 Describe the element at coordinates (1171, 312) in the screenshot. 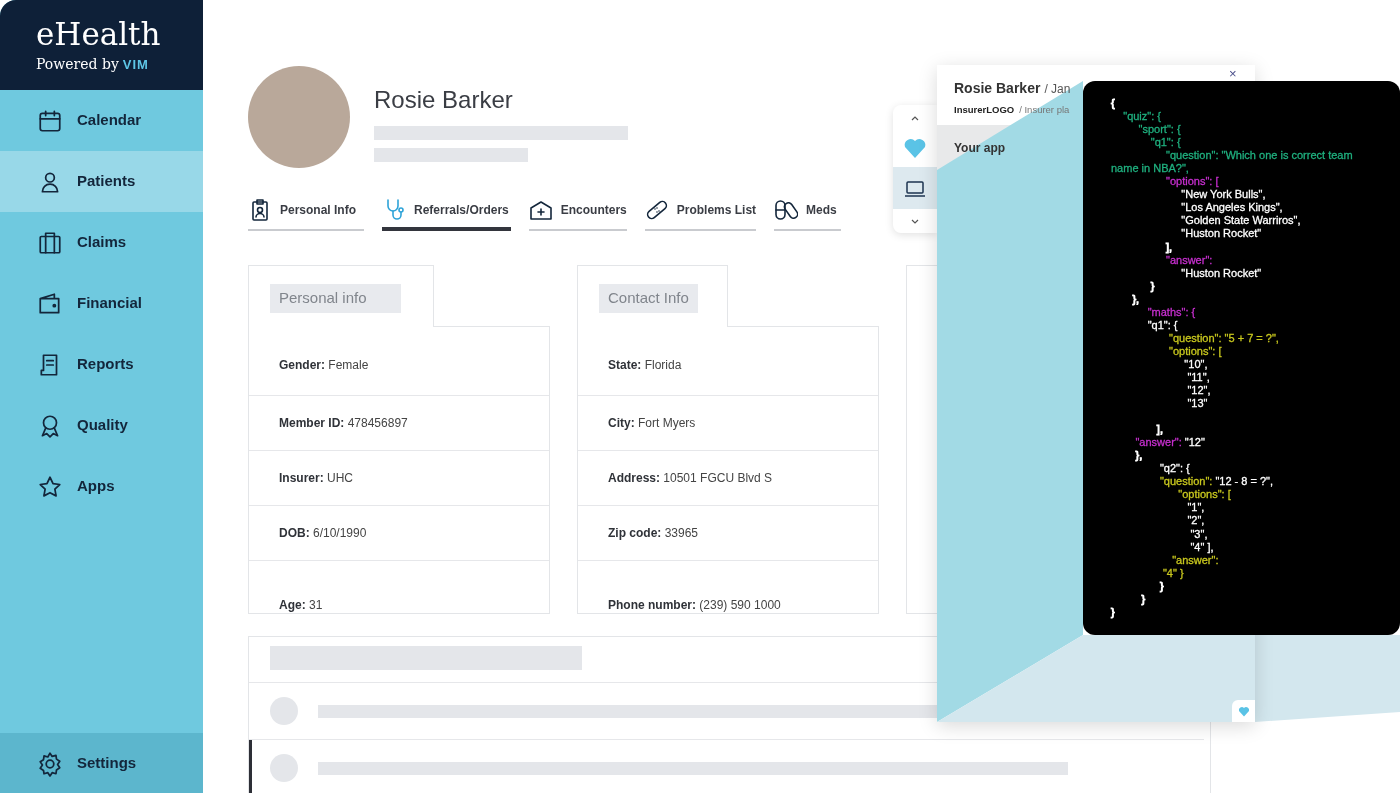

I see `code-line: "maths": {` at that location.